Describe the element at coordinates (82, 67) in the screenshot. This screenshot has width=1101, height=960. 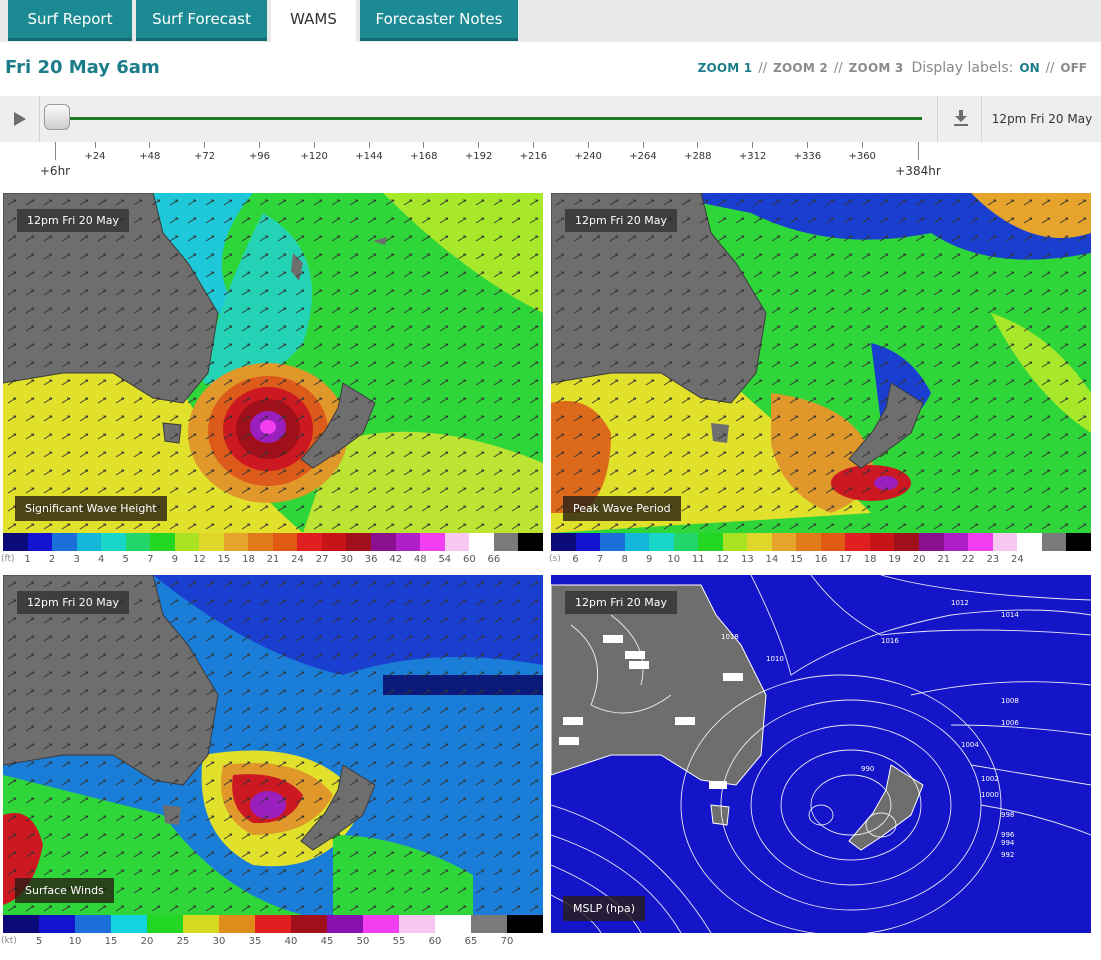
I see `page-title: Fri 20 May 6am` at that location.